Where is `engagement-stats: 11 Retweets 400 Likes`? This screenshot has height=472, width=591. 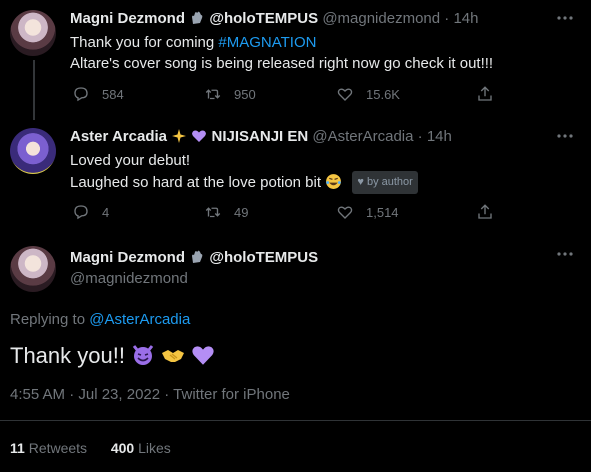
engagement-stats: 11 Retweets 400 Likes is located at coordinates (90, 448).